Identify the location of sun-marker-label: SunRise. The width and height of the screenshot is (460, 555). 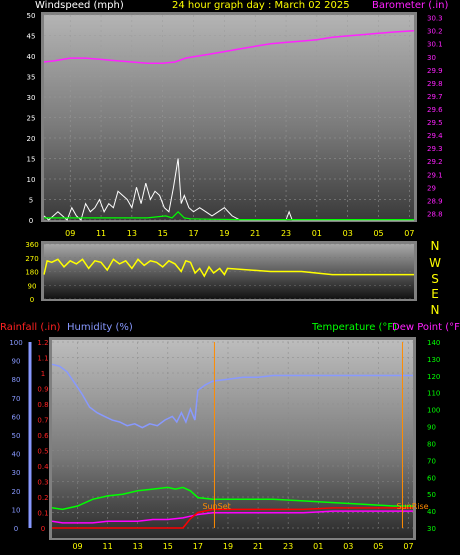
(412, 506).